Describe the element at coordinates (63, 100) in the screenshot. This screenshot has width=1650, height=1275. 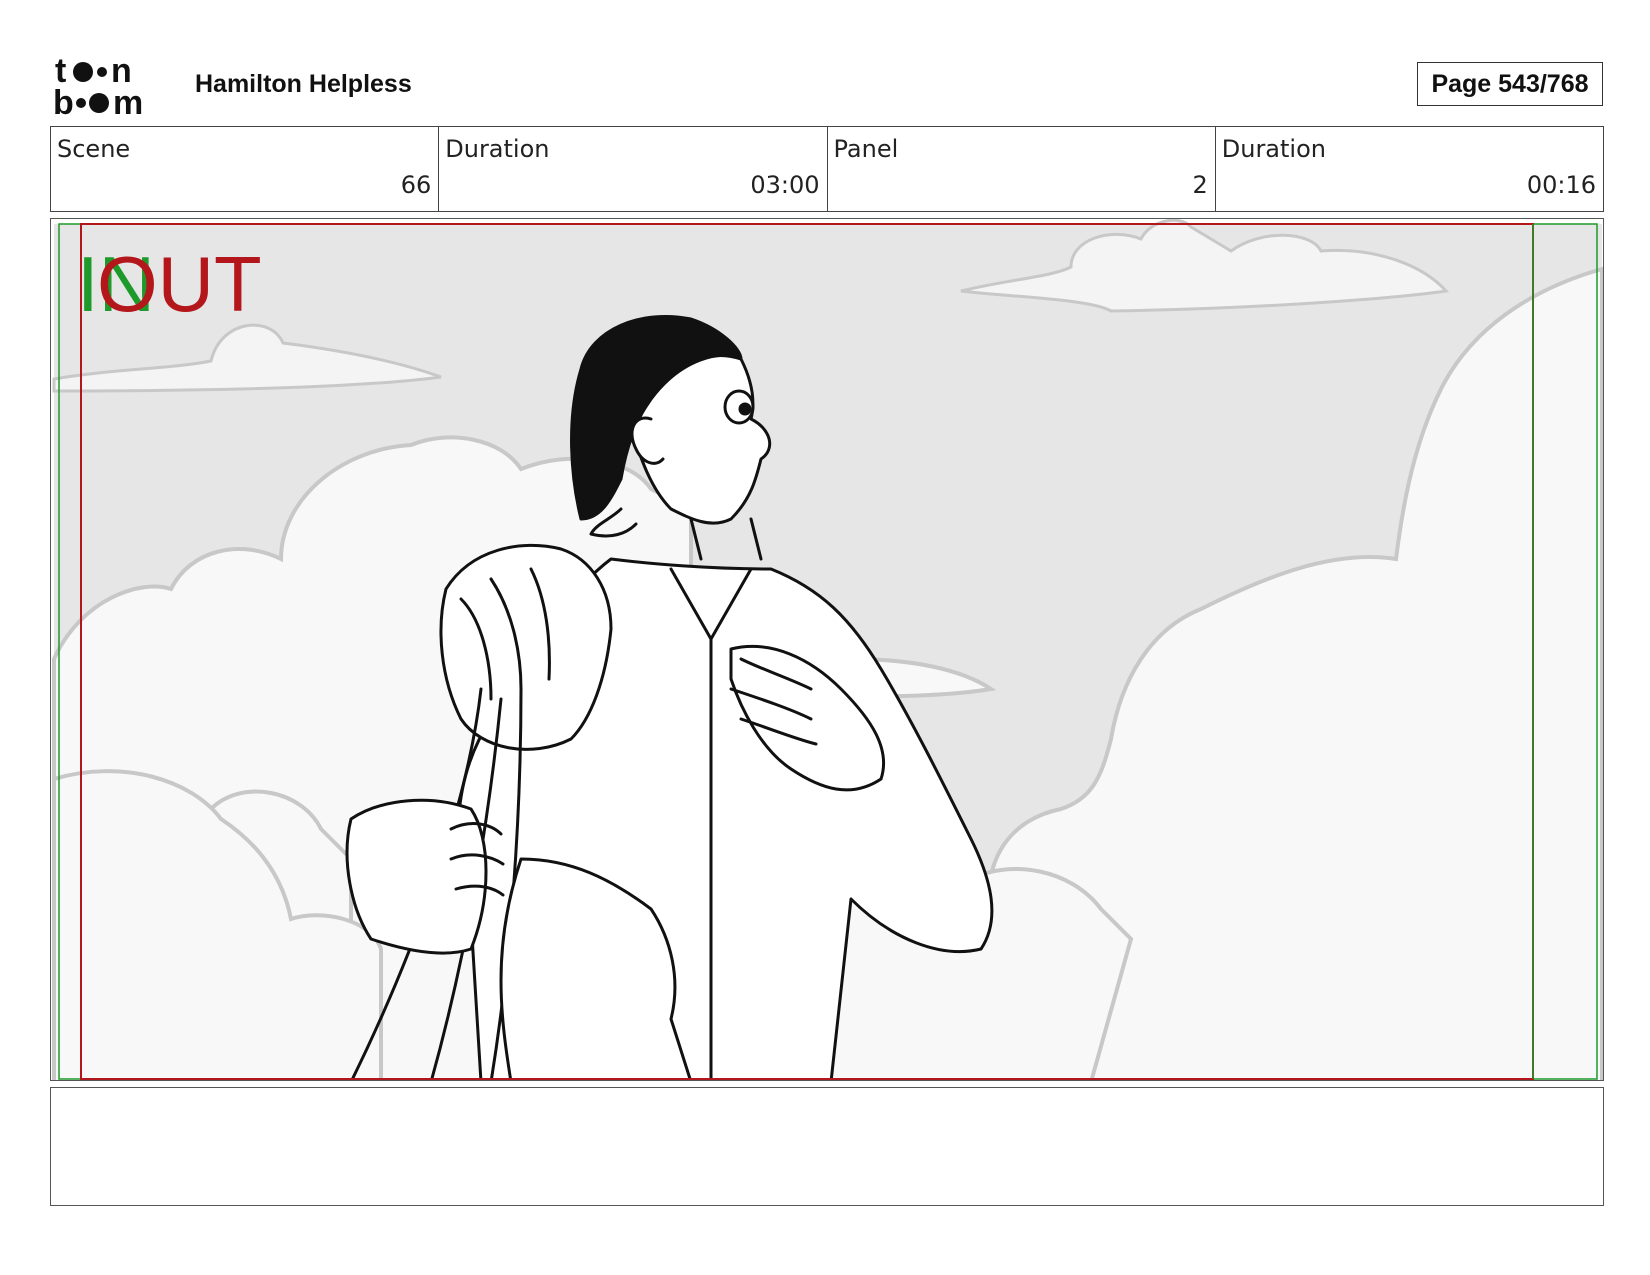
I see `svg-text: b` at that location.